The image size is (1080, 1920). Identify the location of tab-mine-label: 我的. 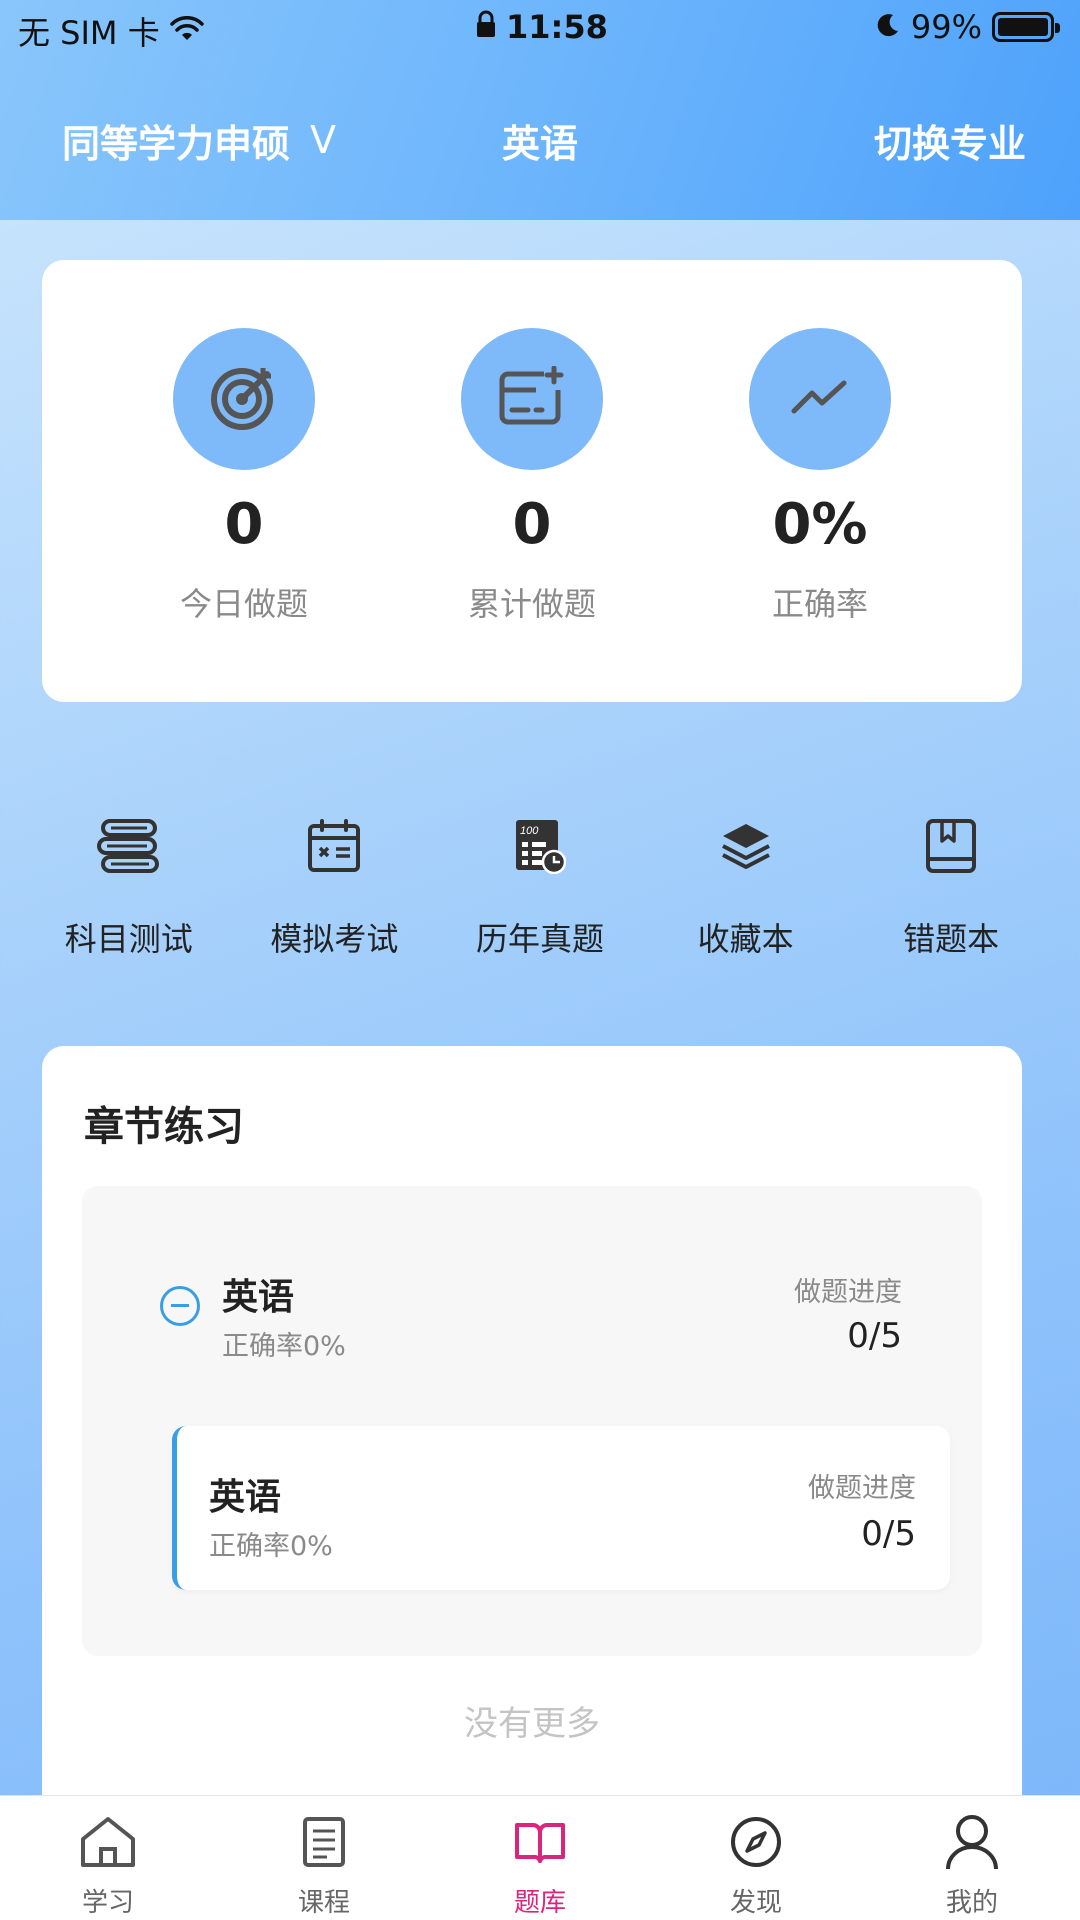
(971, 1903).